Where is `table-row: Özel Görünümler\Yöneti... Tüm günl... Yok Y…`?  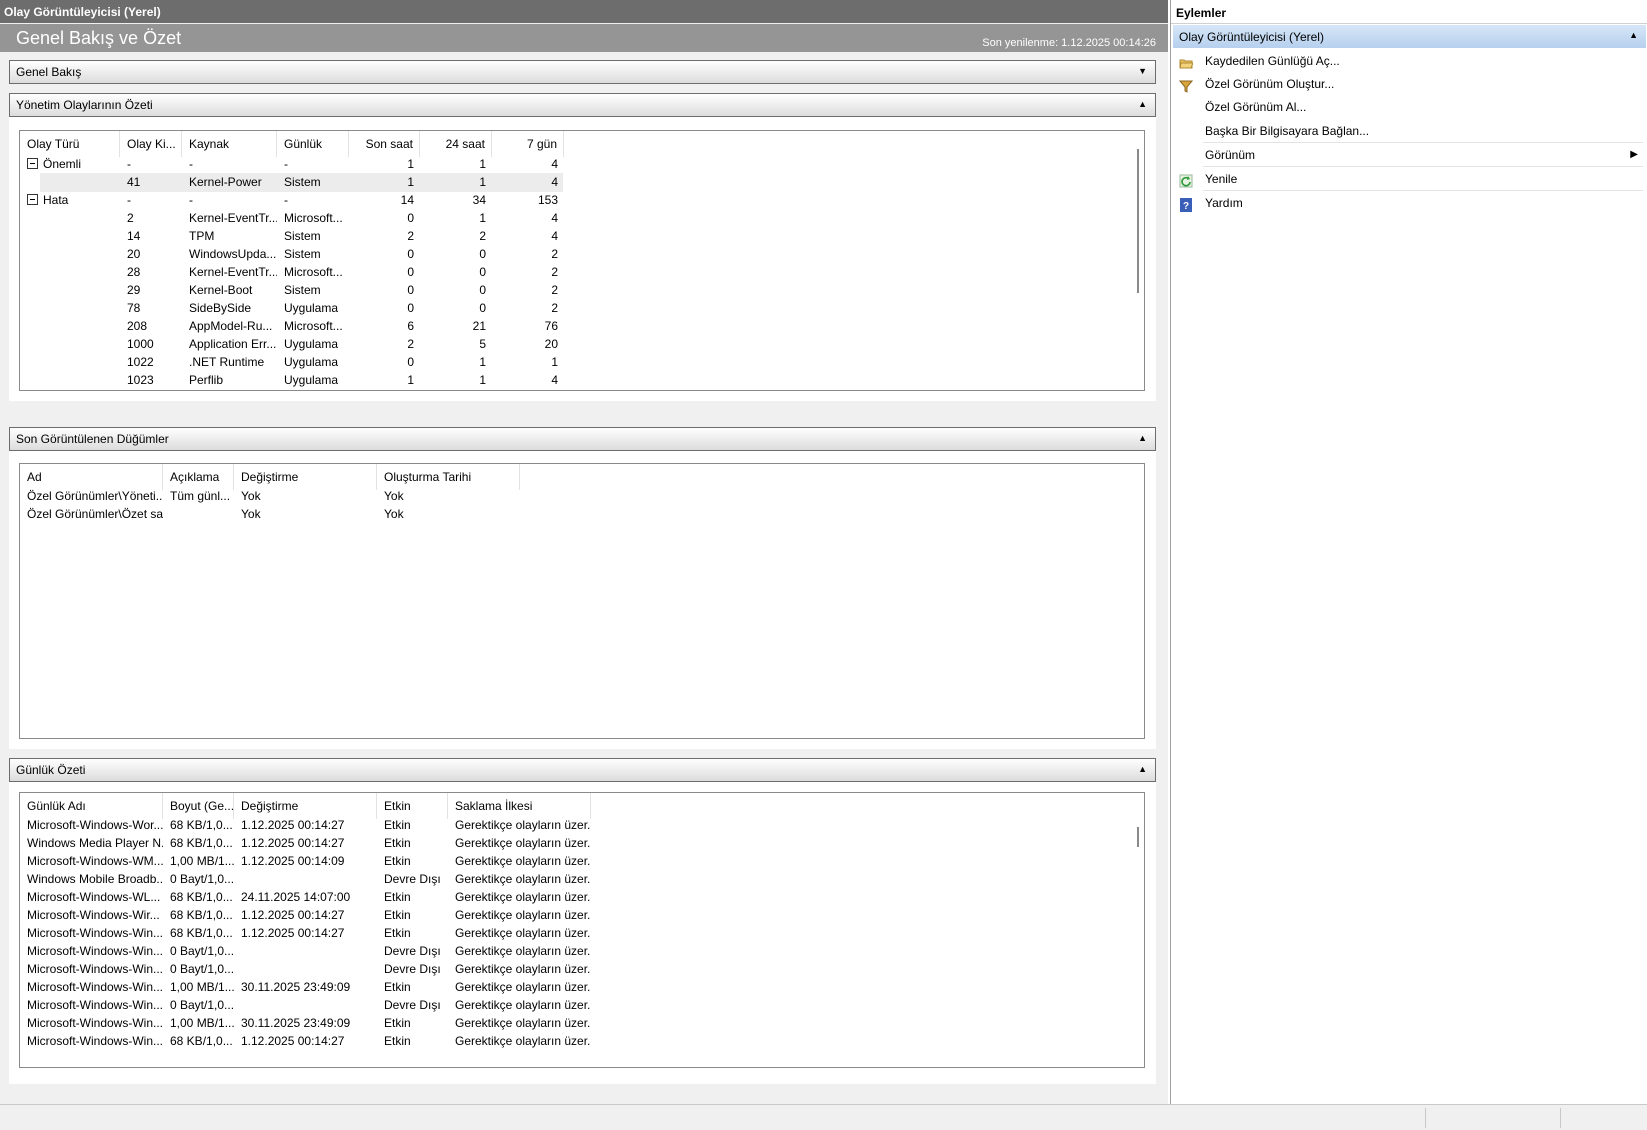 table-row: Özel Görünümler\Yöneti... Tüm günl... Yok Y… is located at coordinates (275, 496).